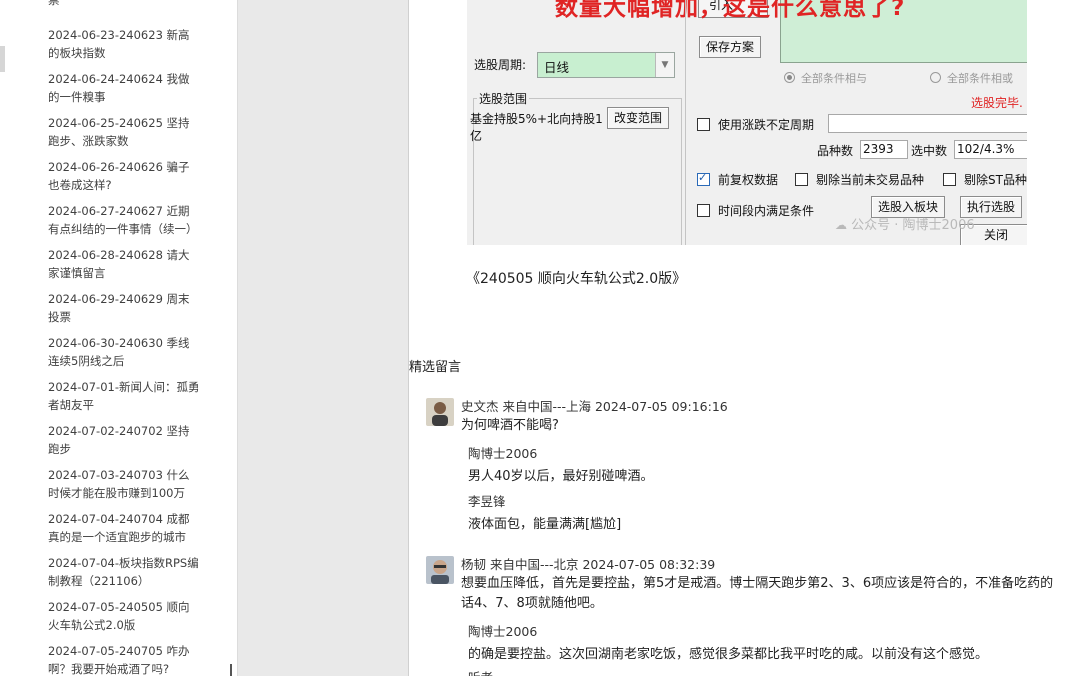 This screenshot has height=676, width=1080. What do you see at coordinates (124, 484) in the screenshot?
I see `article-link: 2024-07-03-240703 什么时候才能在股市赚到100万` at bounding box center [124, 484].